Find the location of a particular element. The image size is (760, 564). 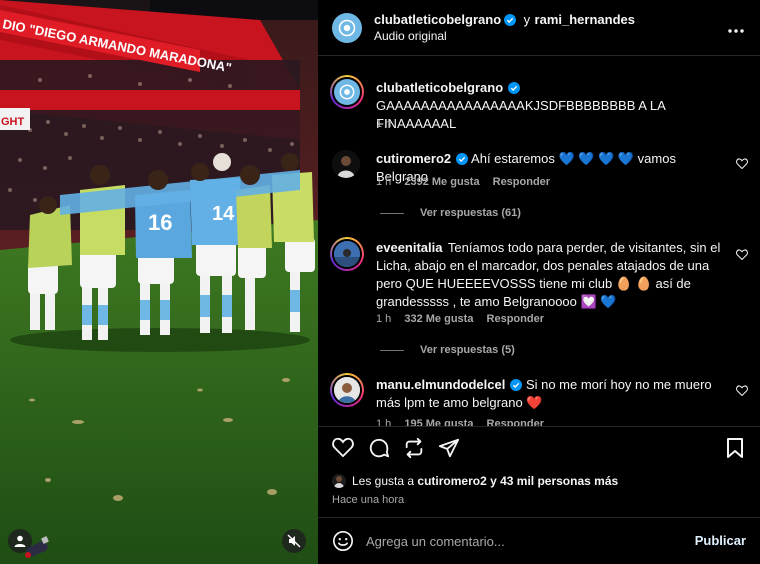

comment-meta: 1 h 195 Me gusta Responder is located at coordinates (465, 422).